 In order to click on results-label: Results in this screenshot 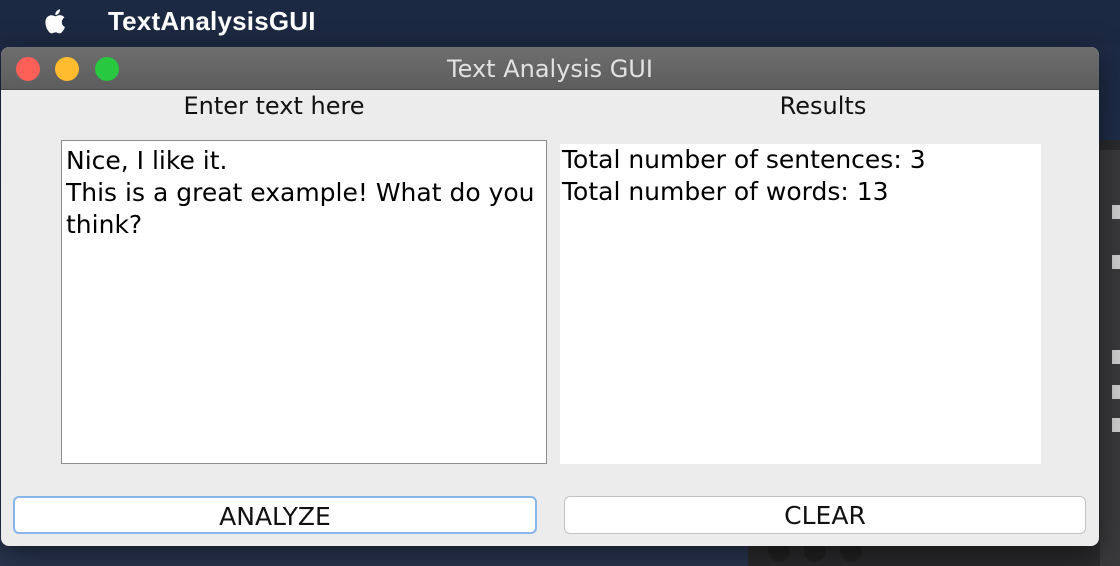, I will do `click(823, 106)`.